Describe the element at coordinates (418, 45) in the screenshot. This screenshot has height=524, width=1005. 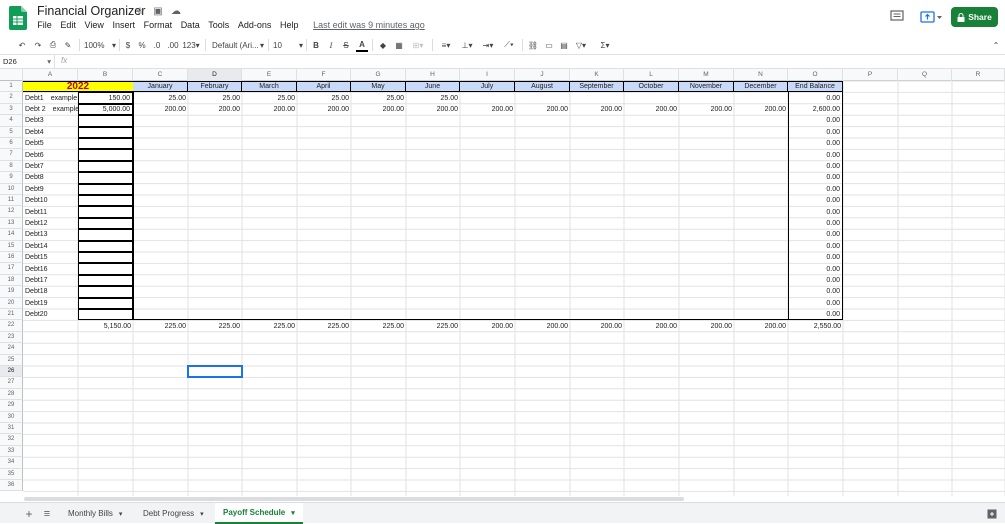
I see `merge-cells-icon: ⊞▾` at that location.